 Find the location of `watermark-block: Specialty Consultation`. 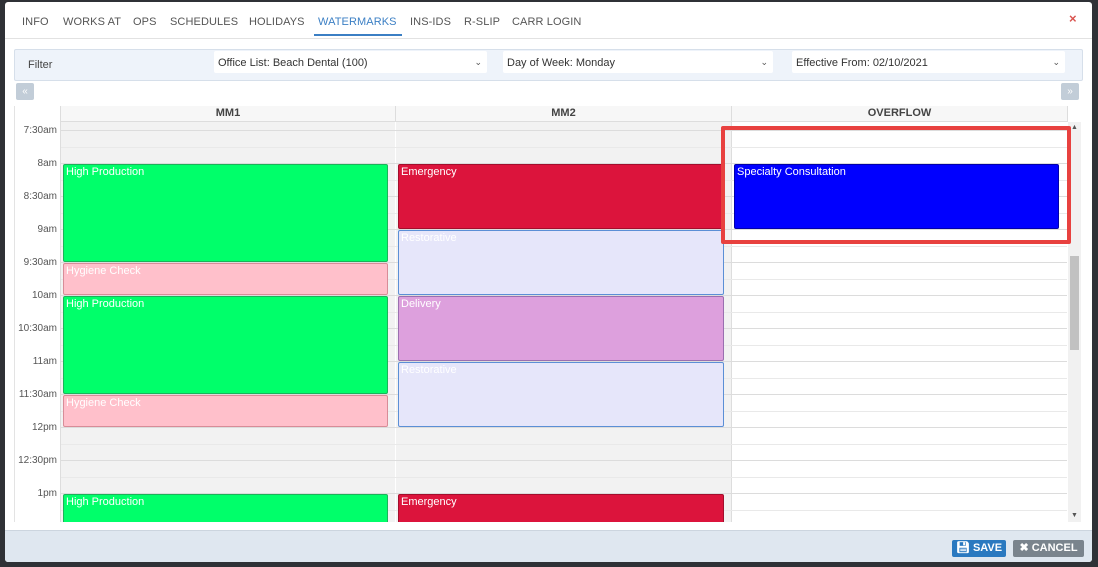

watermark-block: Specialty Consultation is located at coordinates (896, 196).